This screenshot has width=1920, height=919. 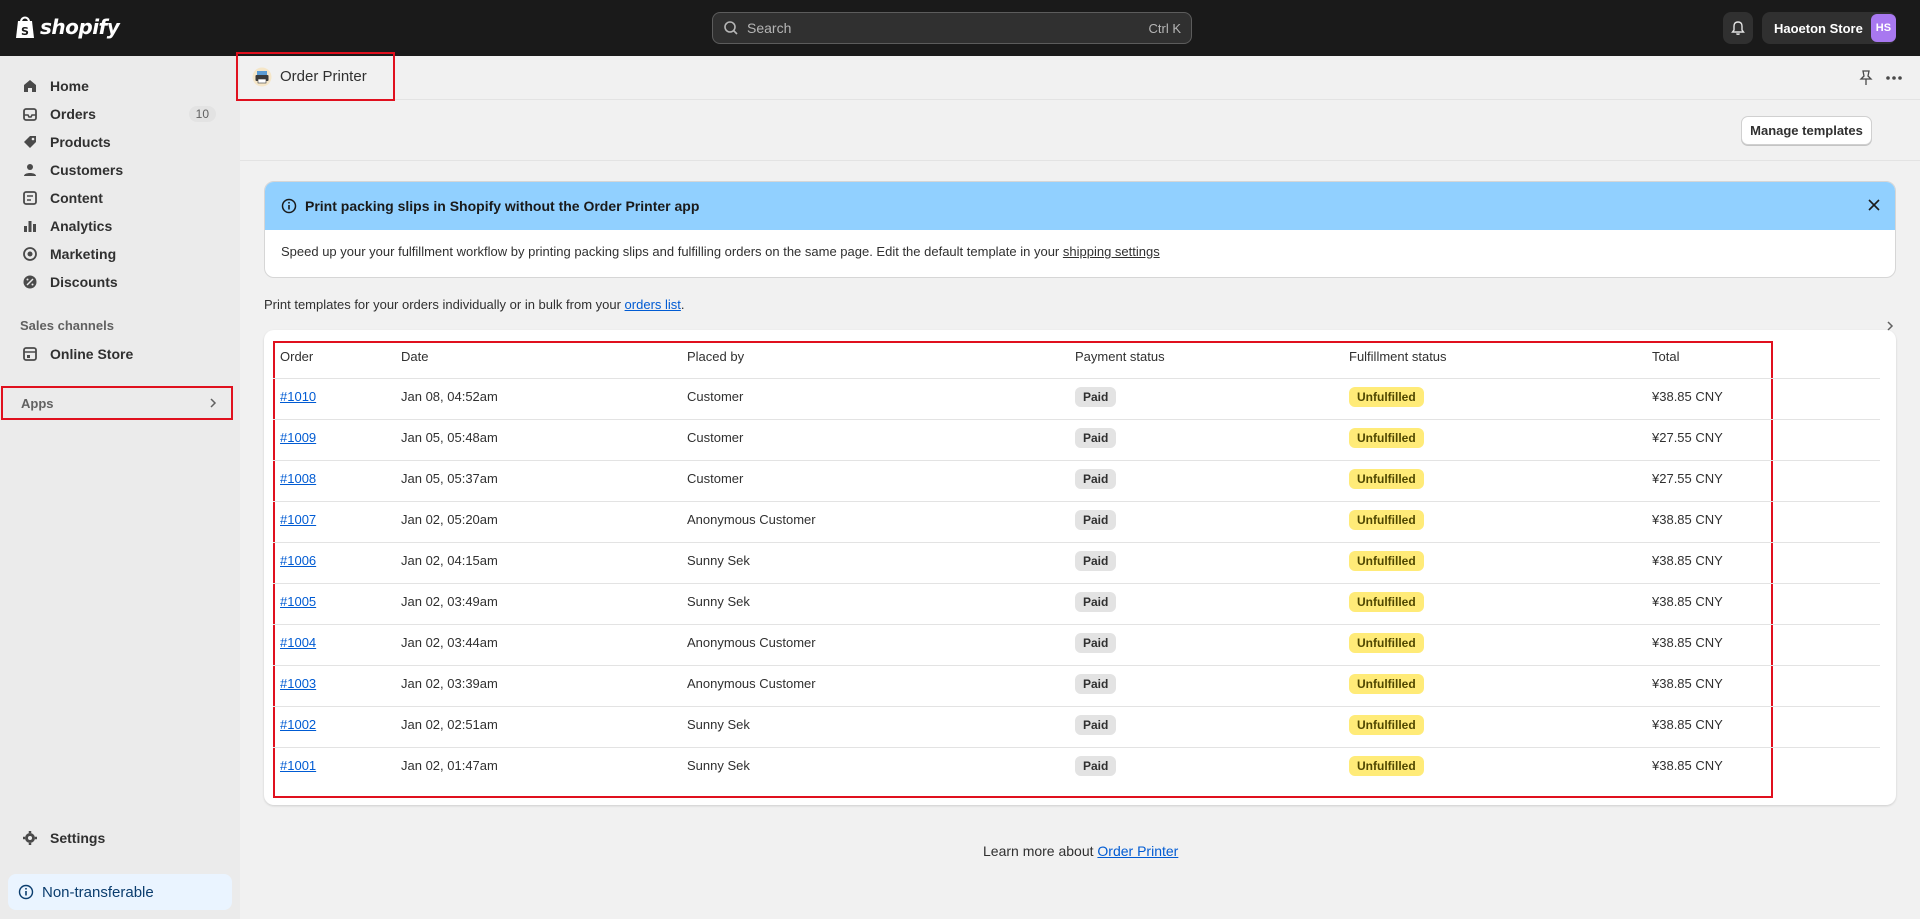 I want to click on sidebar-item-analytics: Analytics, so click(x=118, y=226).